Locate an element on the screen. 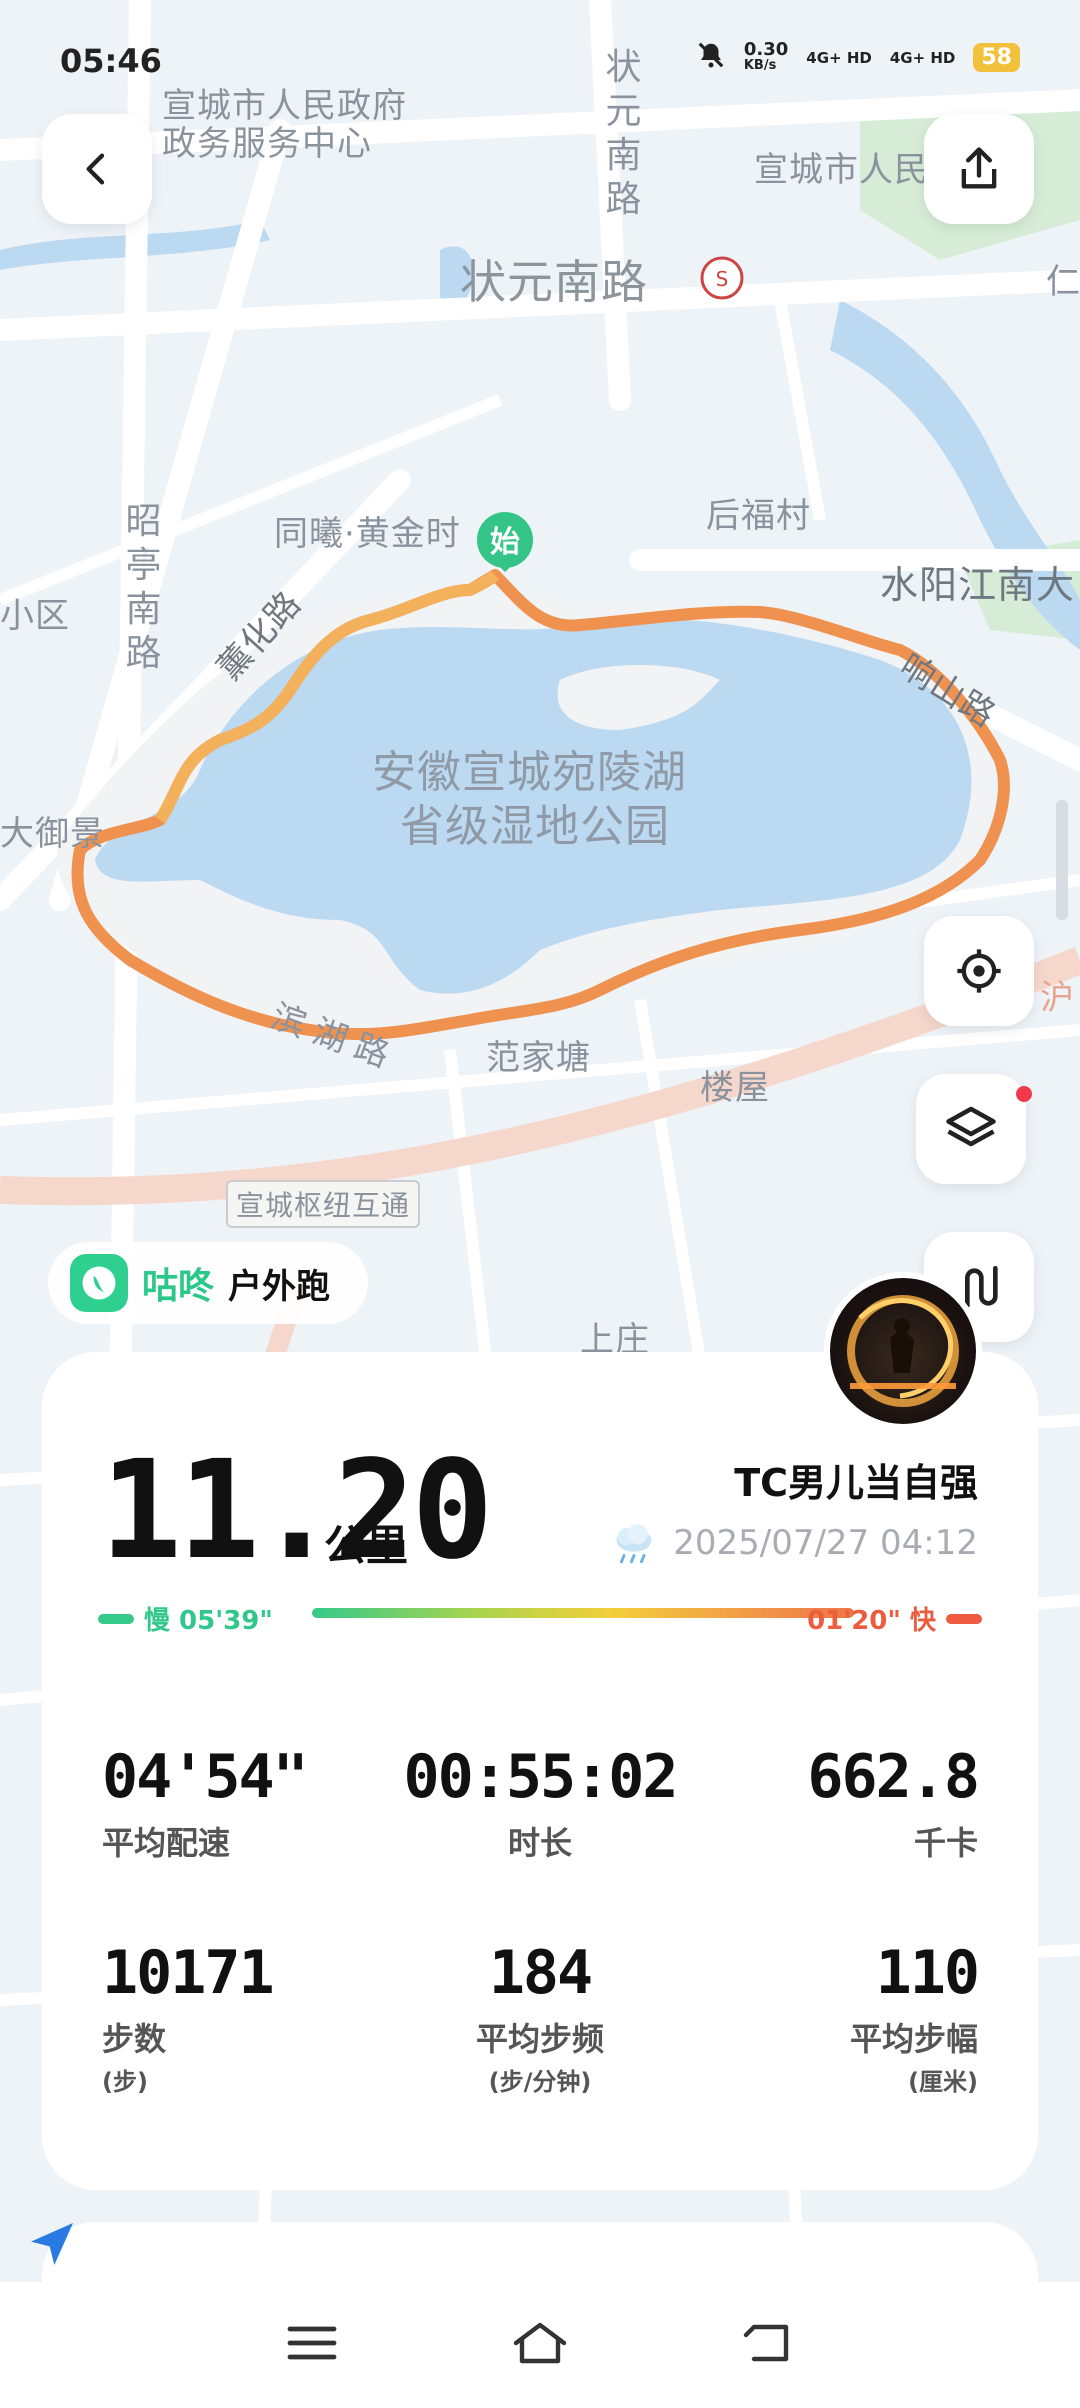  activity-type: 户外跑 is located at coordinates (279, 1286).